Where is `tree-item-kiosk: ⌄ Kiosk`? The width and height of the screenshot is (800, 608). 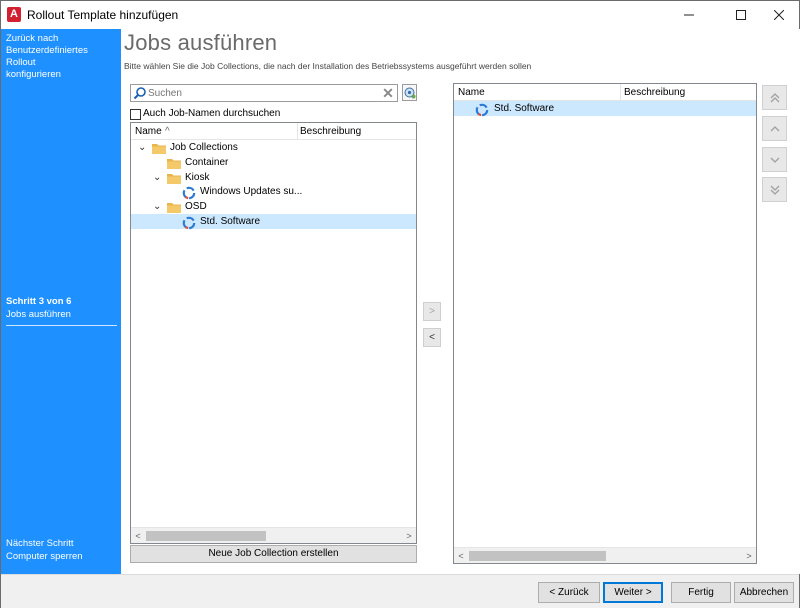 tree-item-kiosk: ⌄ Kiosk is located at coordinates (273, 178).